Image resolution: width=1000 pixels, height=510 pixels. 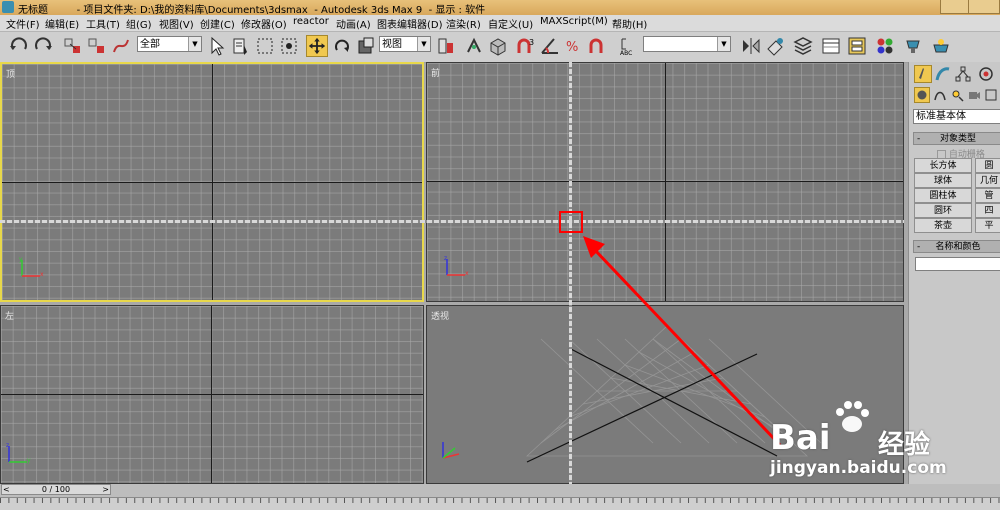 What do you see at coordinates (941, 46) in the screenshot?
I see `quick-render-icon` at bounding box center [941, 46].